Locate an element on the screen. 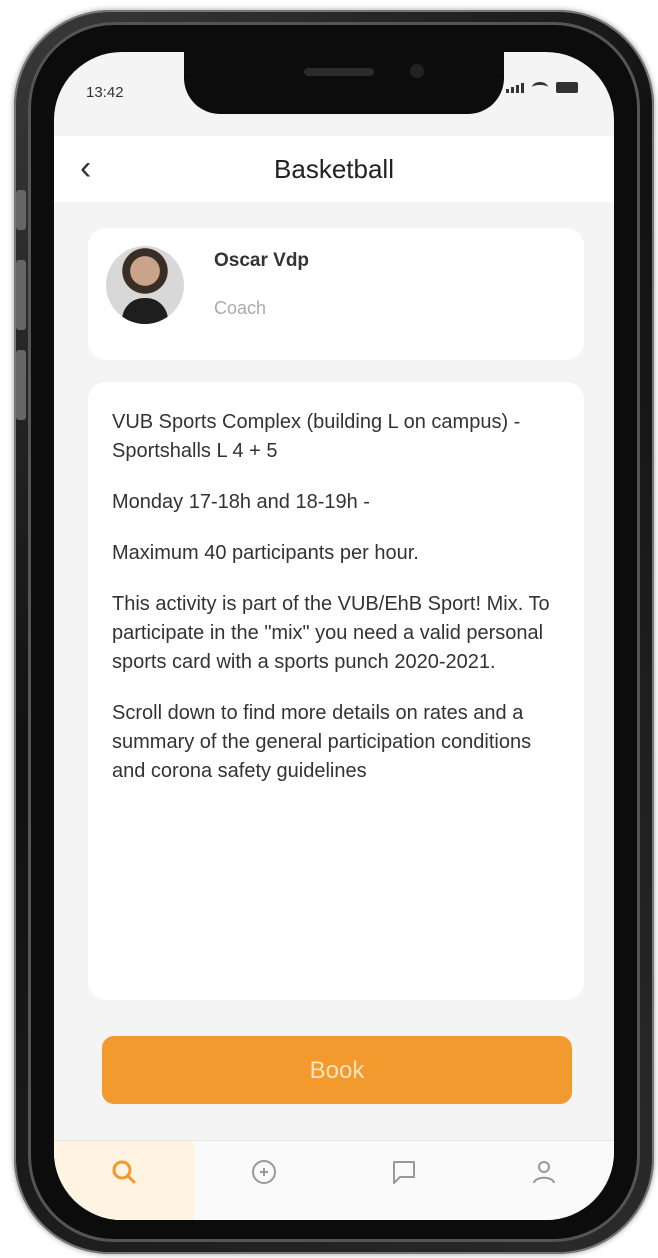 This screenshot has width=658, height=1258. user-icon is located at coordinates (544, 1172).